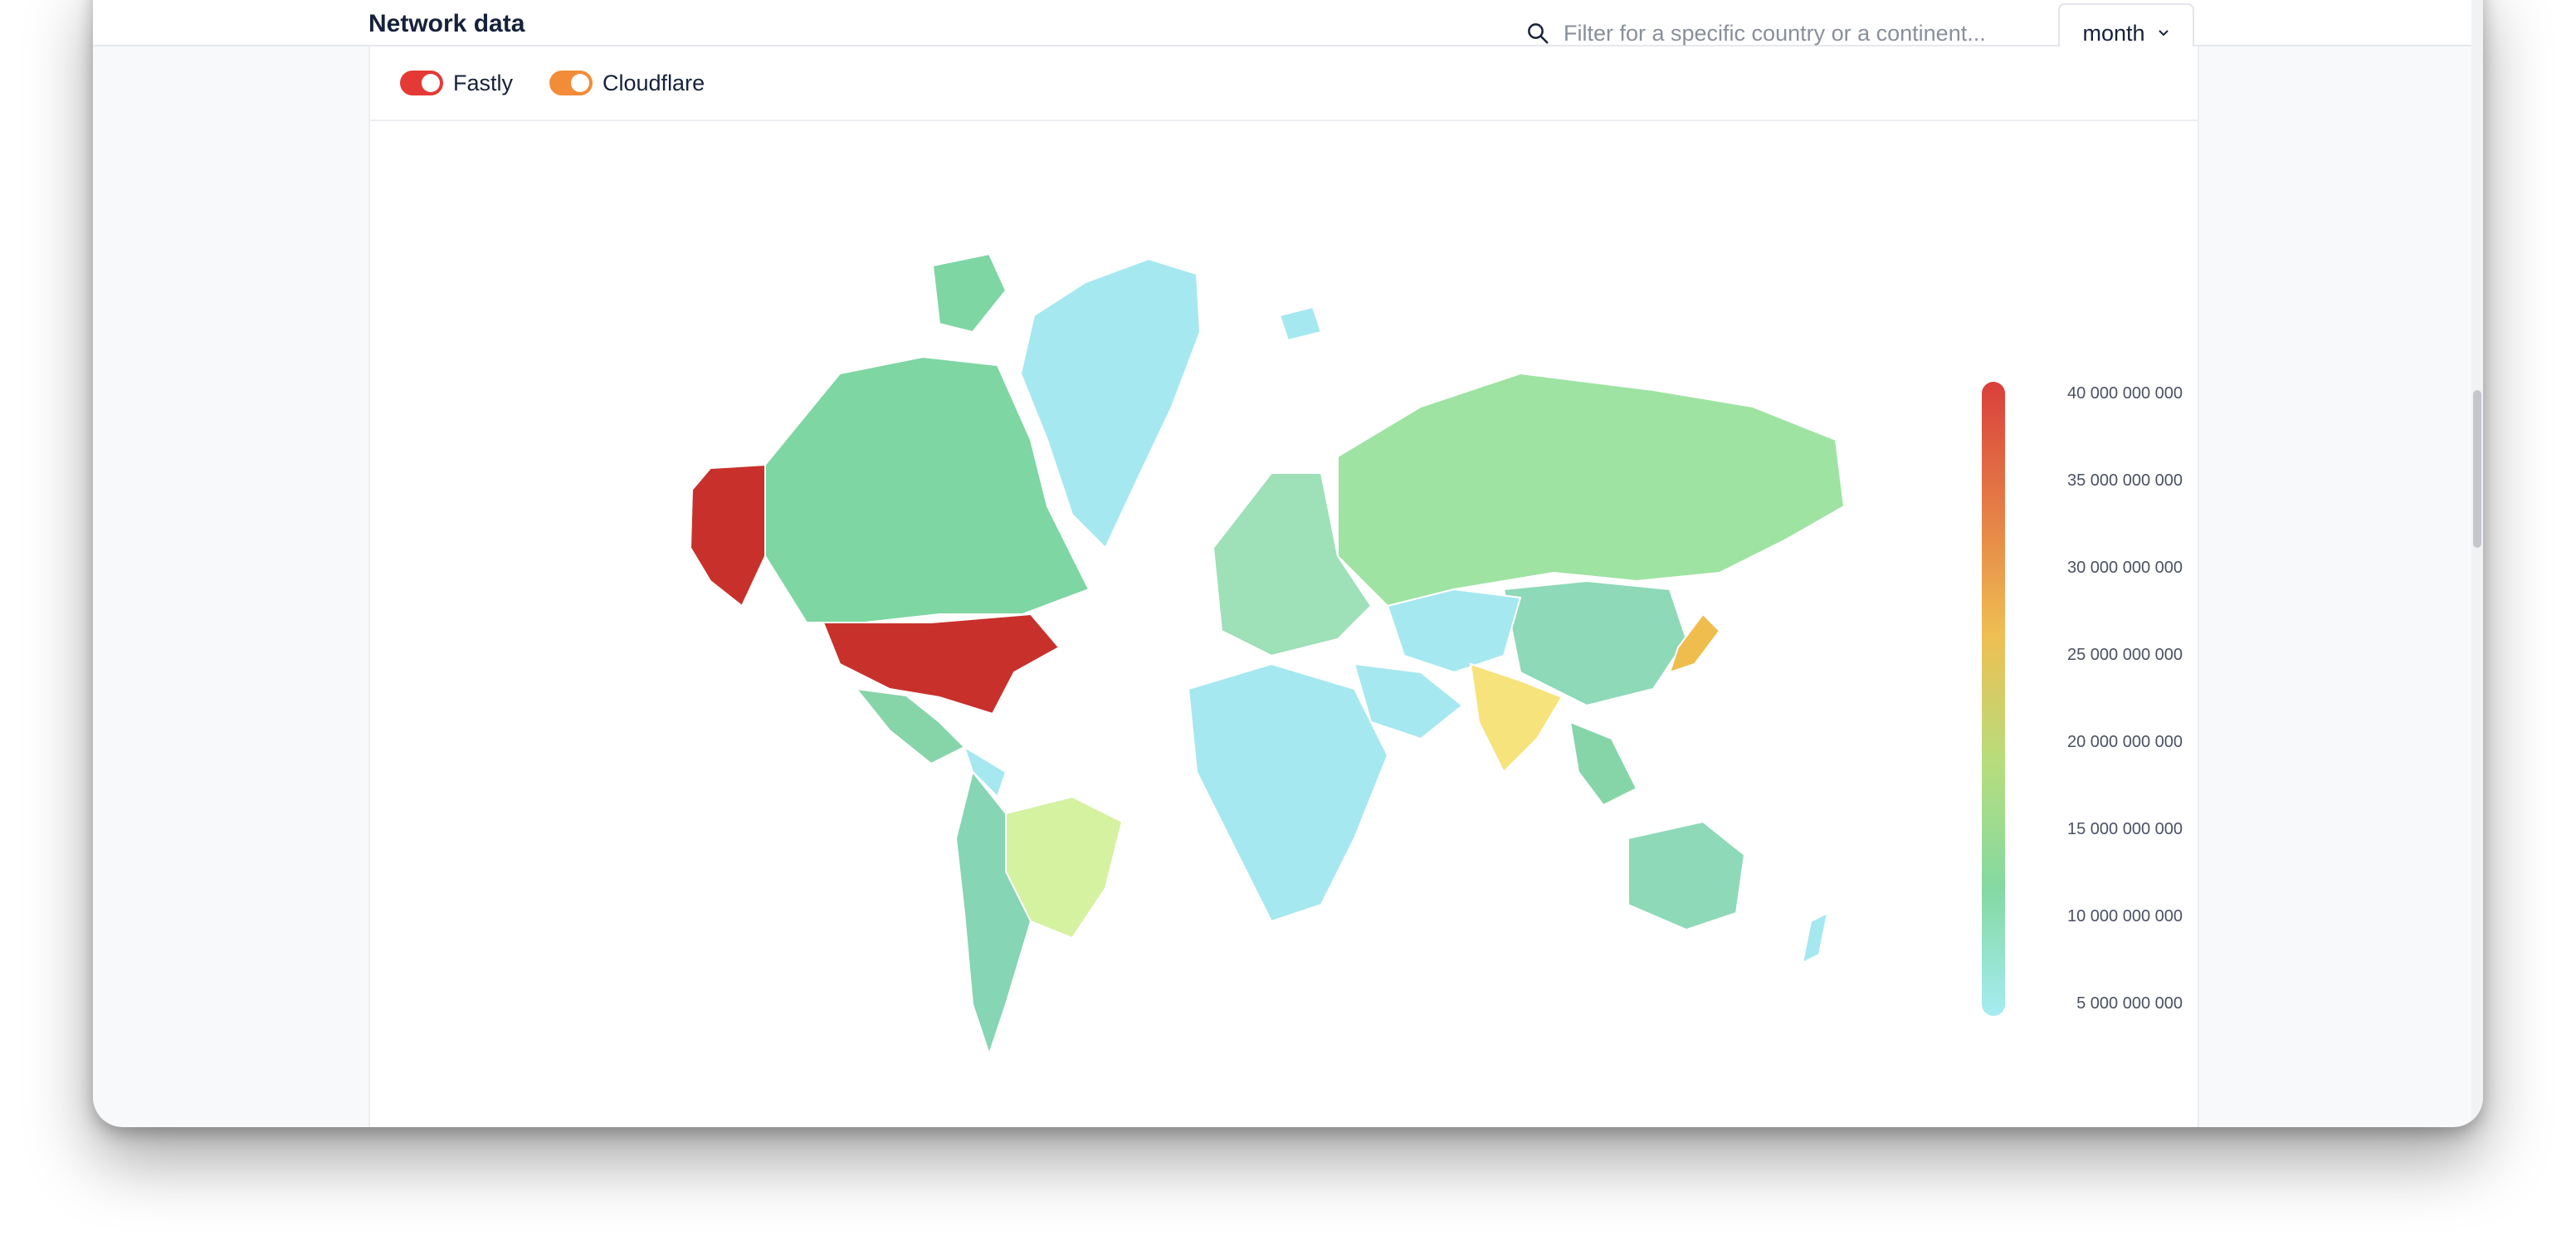 The height and width of the screenshot is (1250, 2576). Describe the element at coordinates (2124, 829) in the screenshot. I see `scale-label: 15 000 000 000` at that location.